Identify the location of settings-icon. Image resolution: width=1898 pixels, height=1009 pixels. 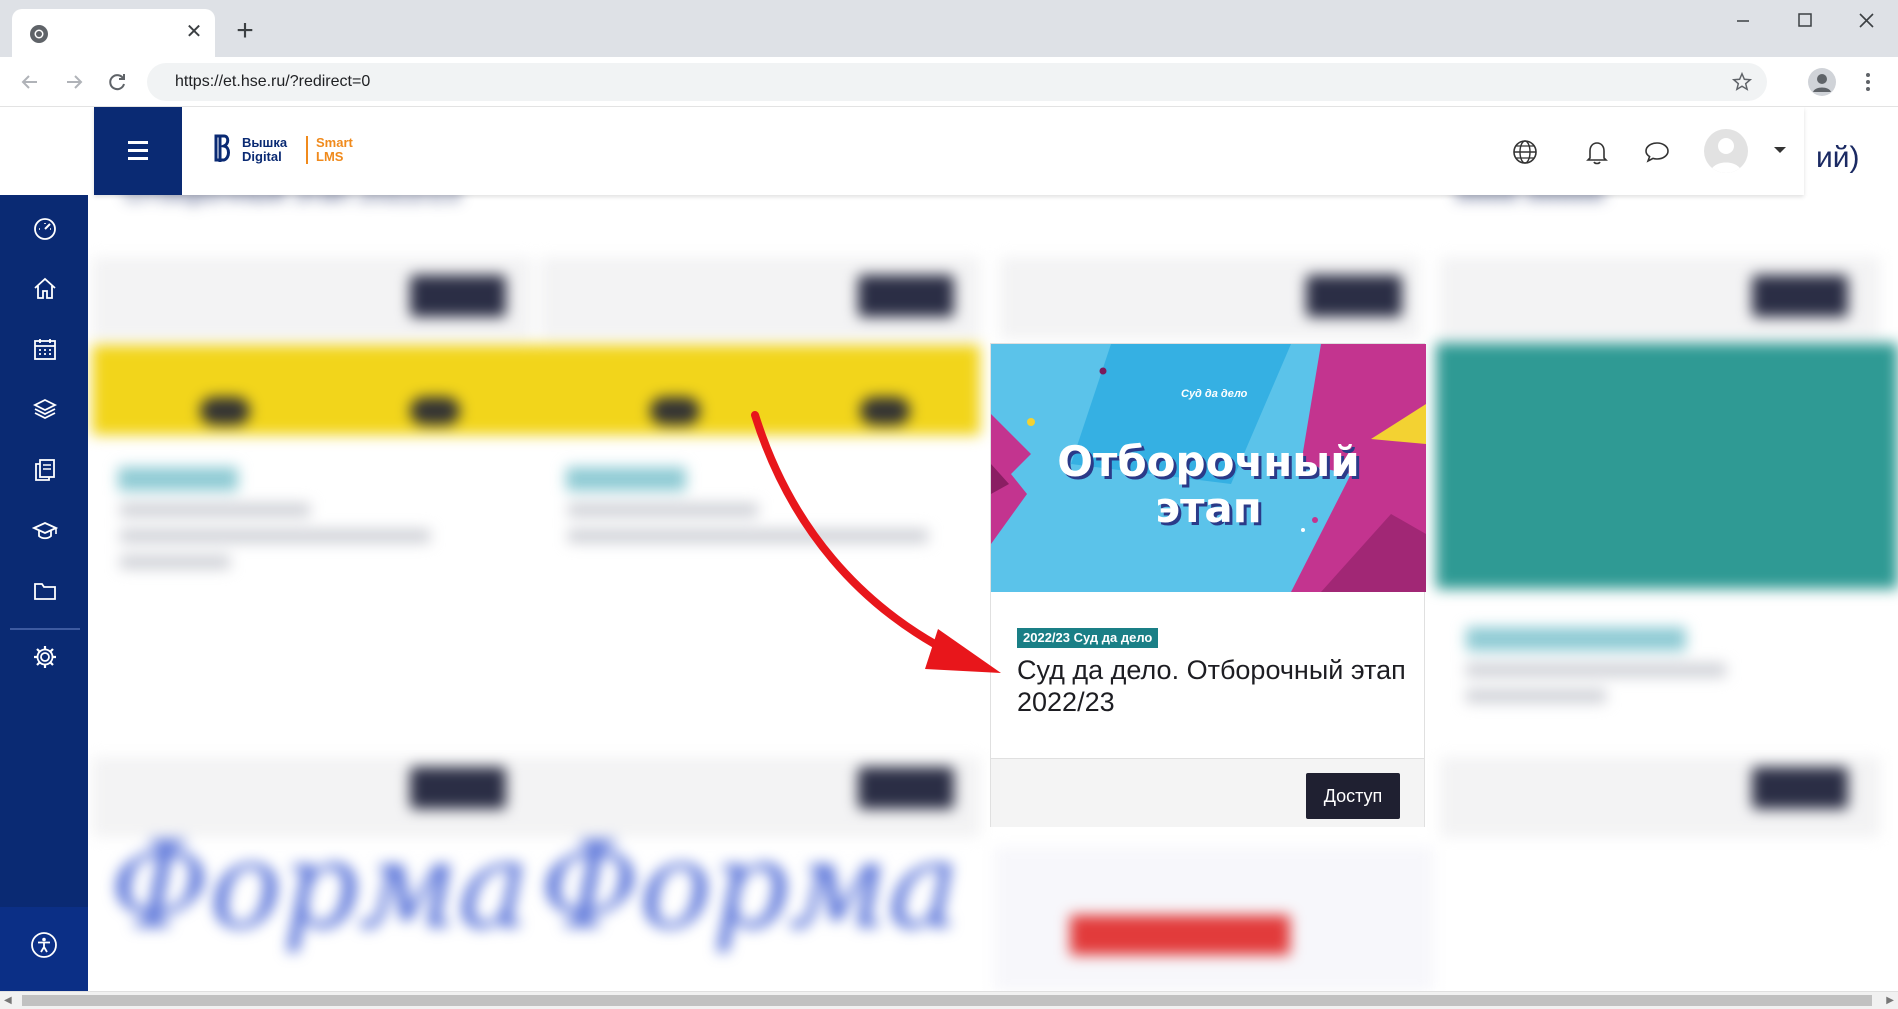
(45, 657).